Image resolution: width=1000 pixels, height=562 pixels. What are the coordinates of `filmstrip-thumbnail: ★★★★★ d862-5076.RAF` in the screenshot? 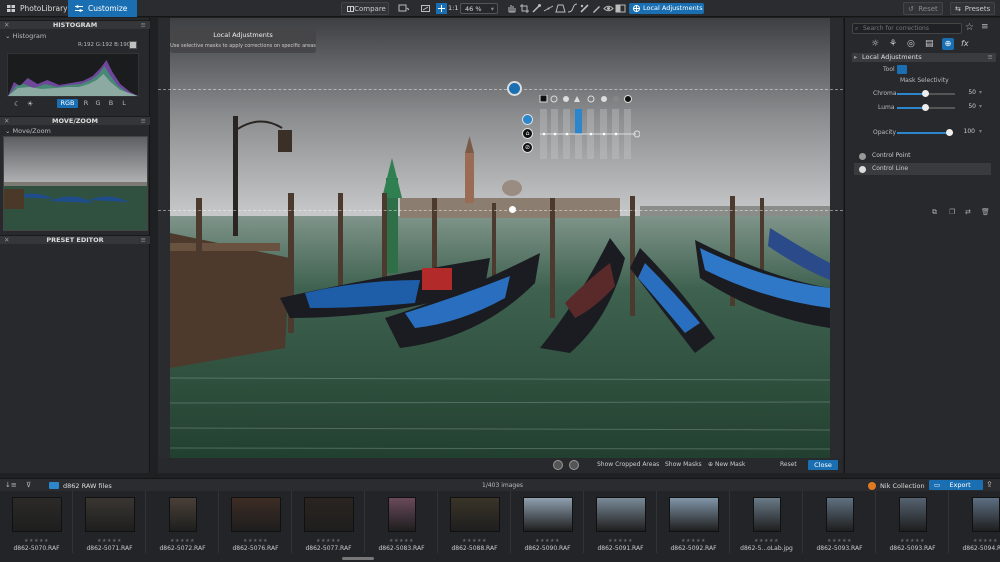 It's located at (255, 522).